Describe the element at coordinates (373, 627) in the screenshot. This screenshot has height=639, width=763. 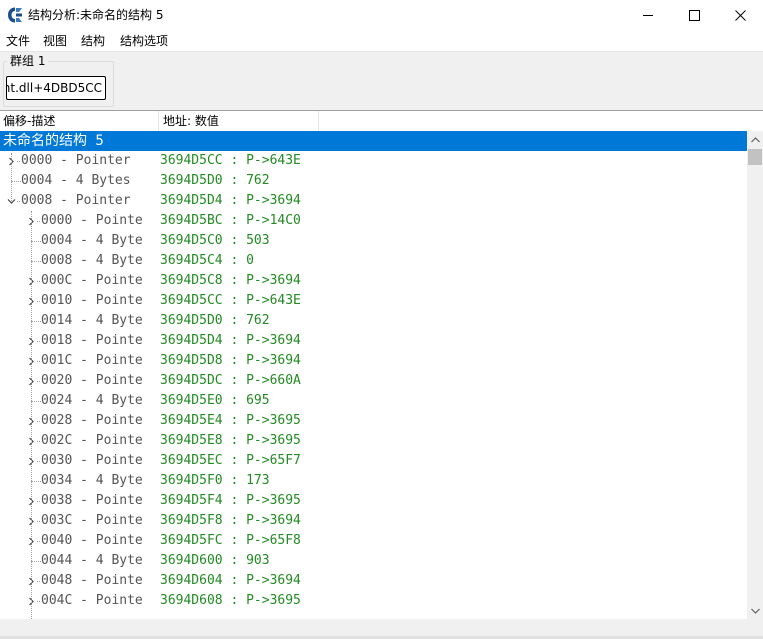
I see `horizontal-scrollbar` at that location.